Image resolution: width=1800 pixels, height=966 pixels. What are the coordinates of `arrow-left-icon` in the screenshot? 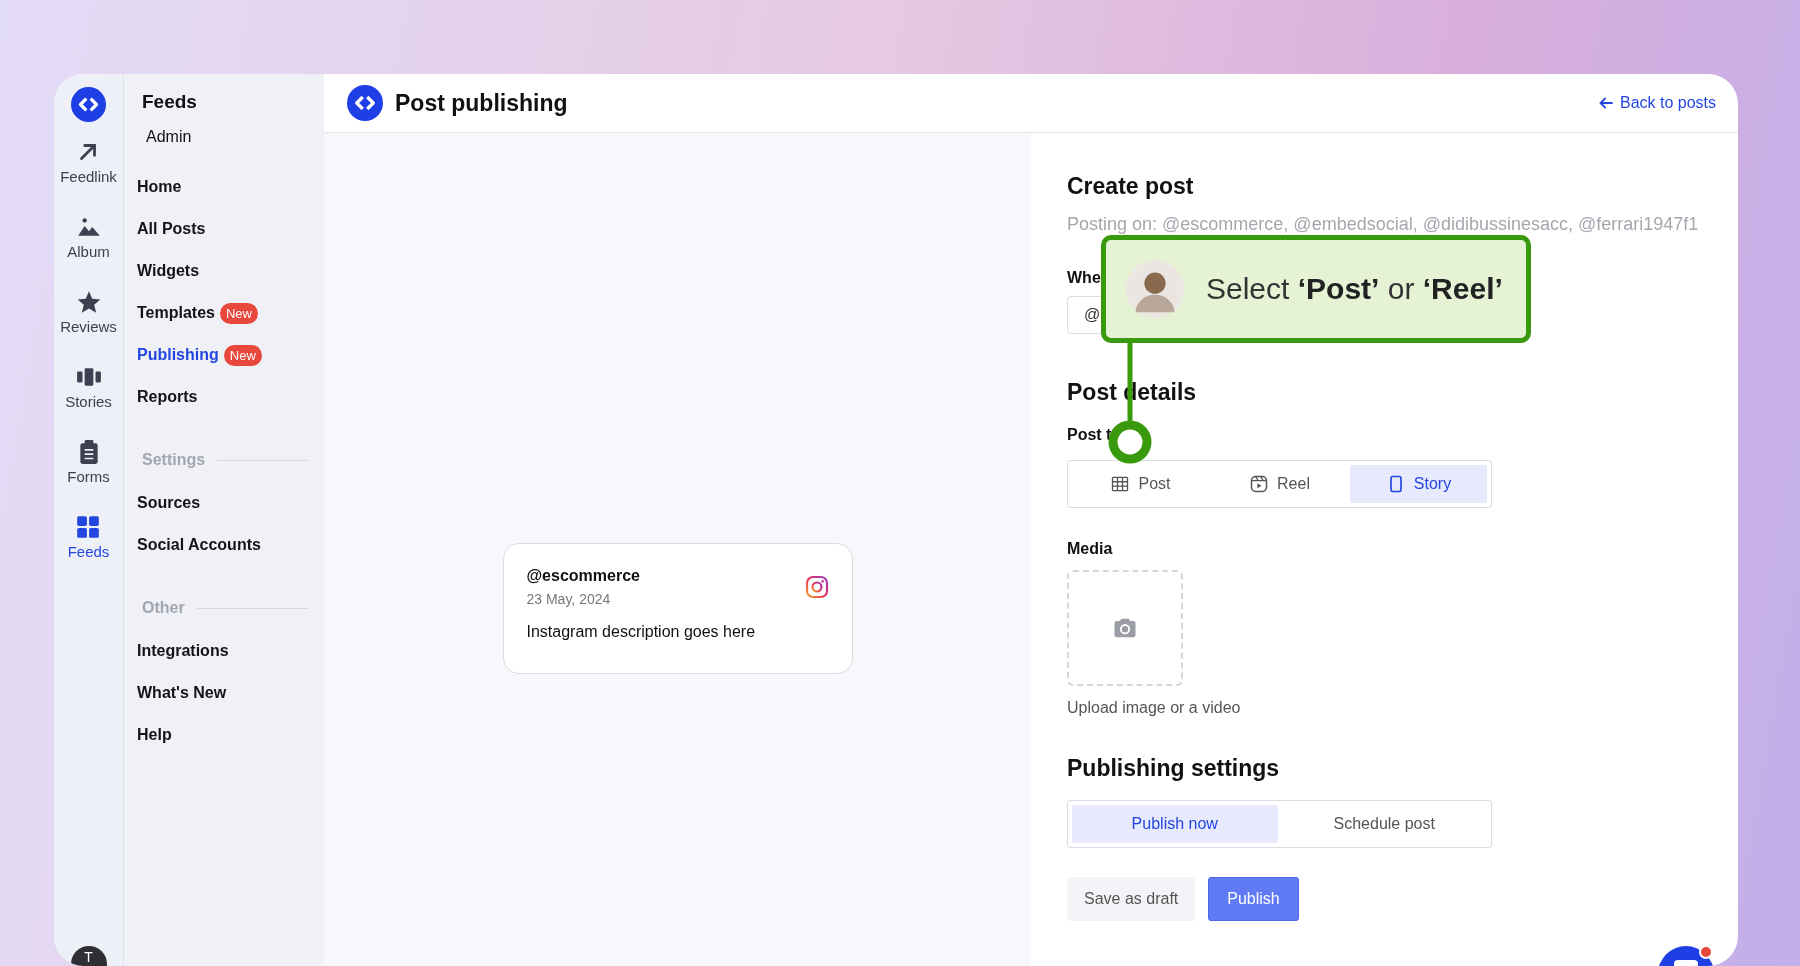 It's located at (1605, 103).